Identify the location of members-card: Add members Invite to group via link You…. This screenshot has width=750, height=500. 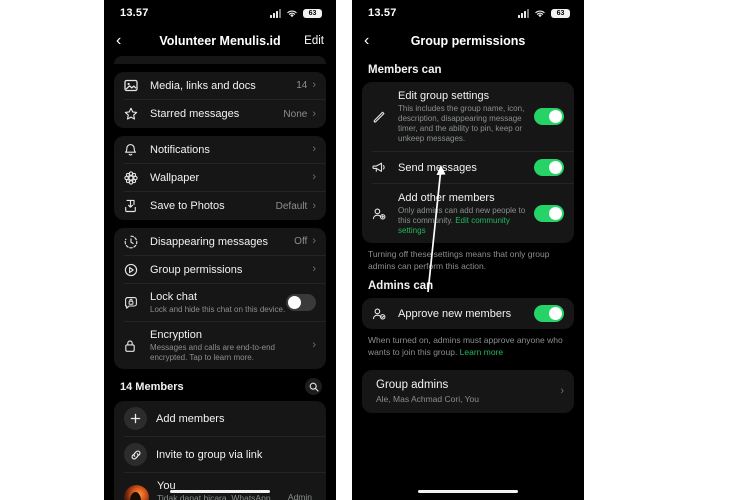
(220, 450).